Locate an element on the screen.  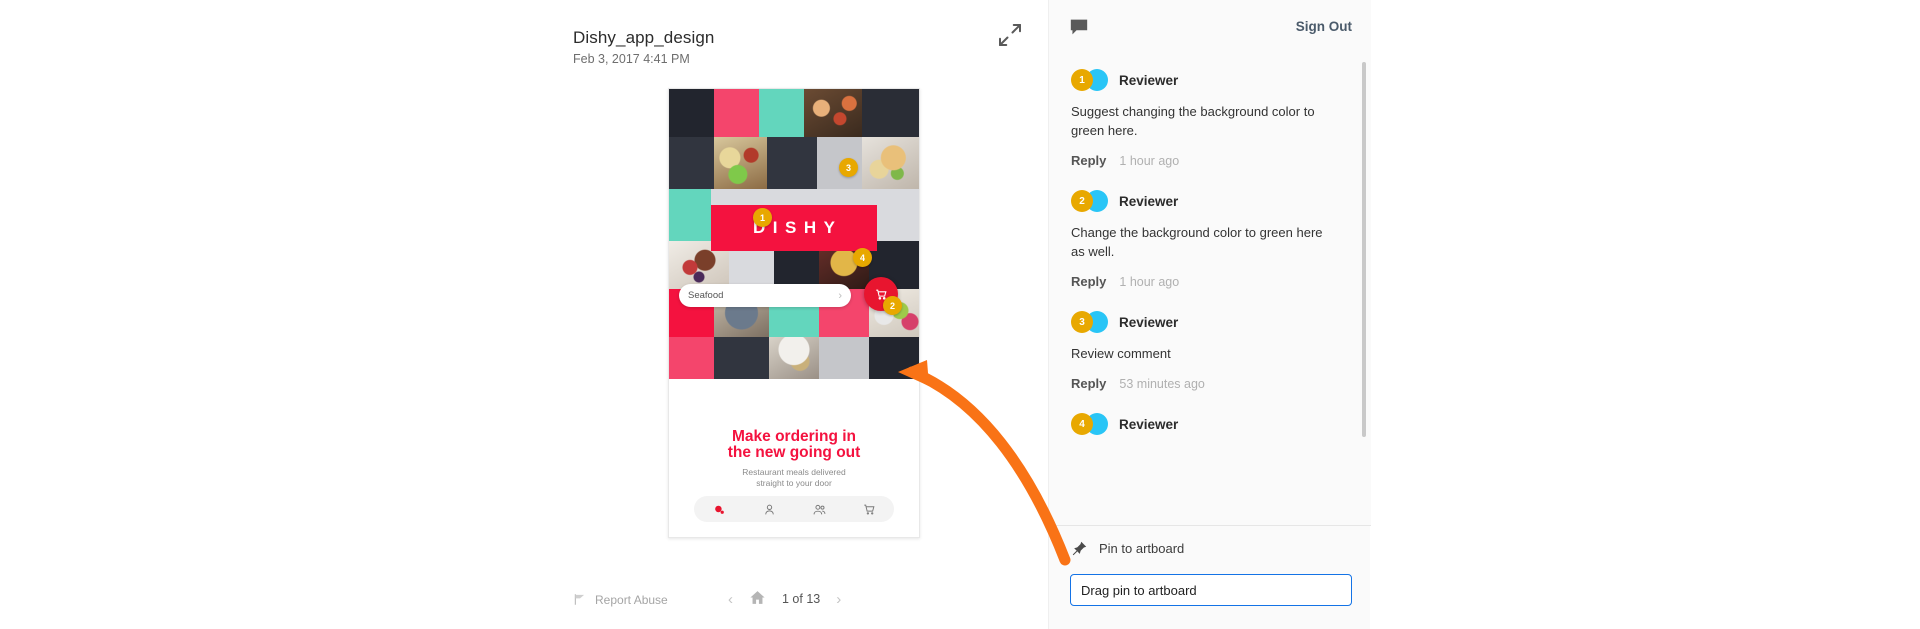
app-logo-band: DISHY is located at coordinates (794, 228).